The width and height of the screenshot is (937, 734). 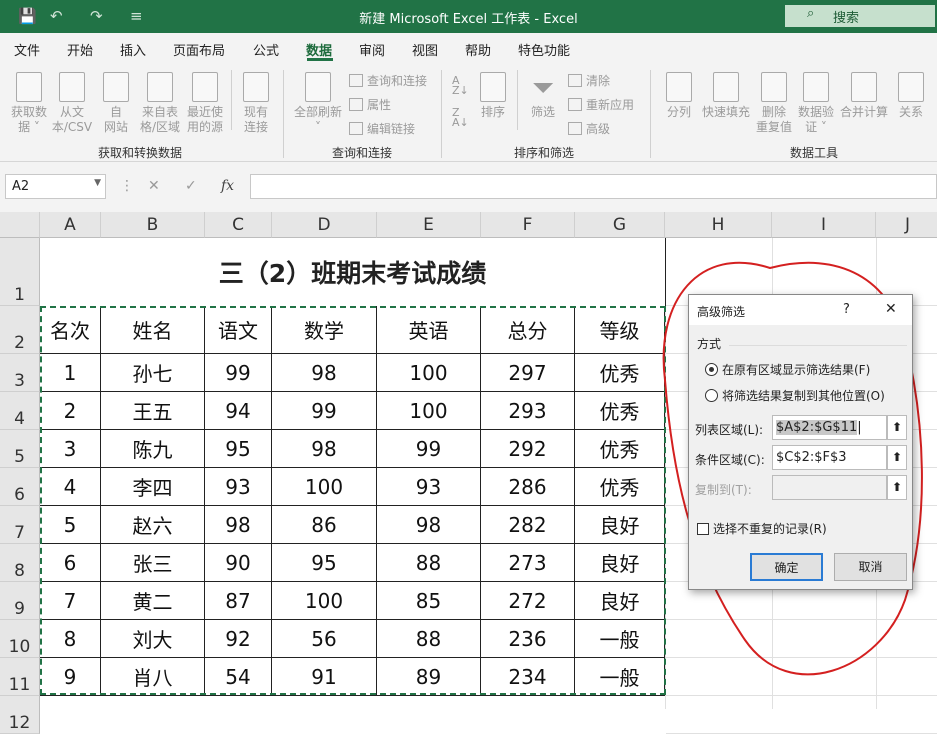 I want to click on table-cell: 85, so click(x=429, y=601).